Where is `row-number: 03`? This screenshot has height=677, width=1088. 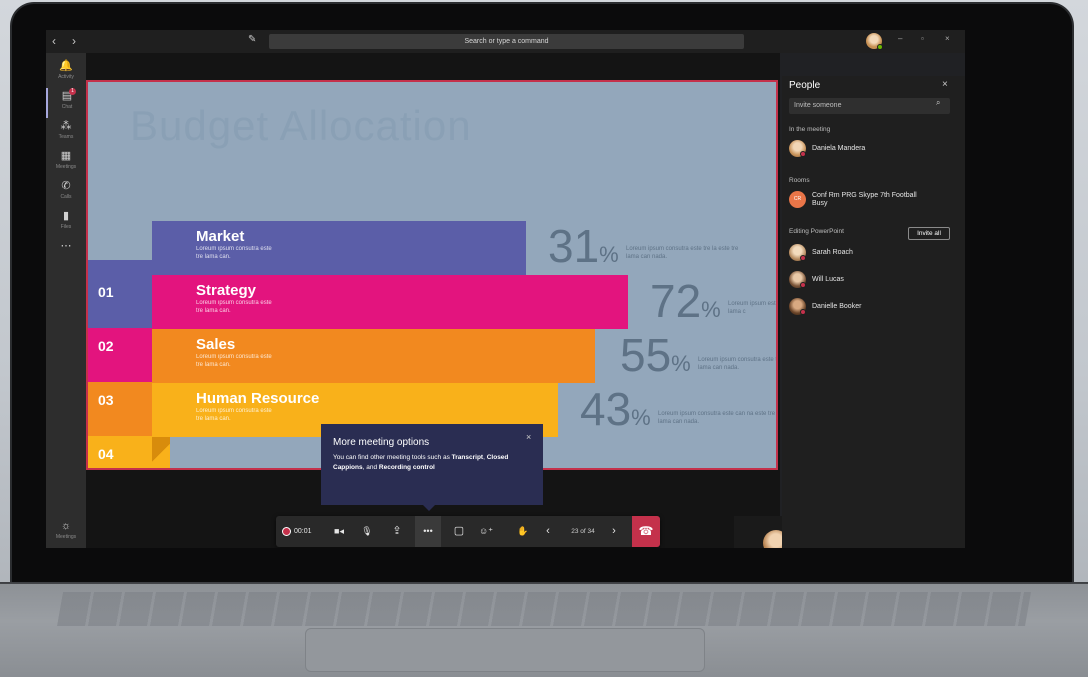 row-number: 03 is located at coordinates (120, 409).